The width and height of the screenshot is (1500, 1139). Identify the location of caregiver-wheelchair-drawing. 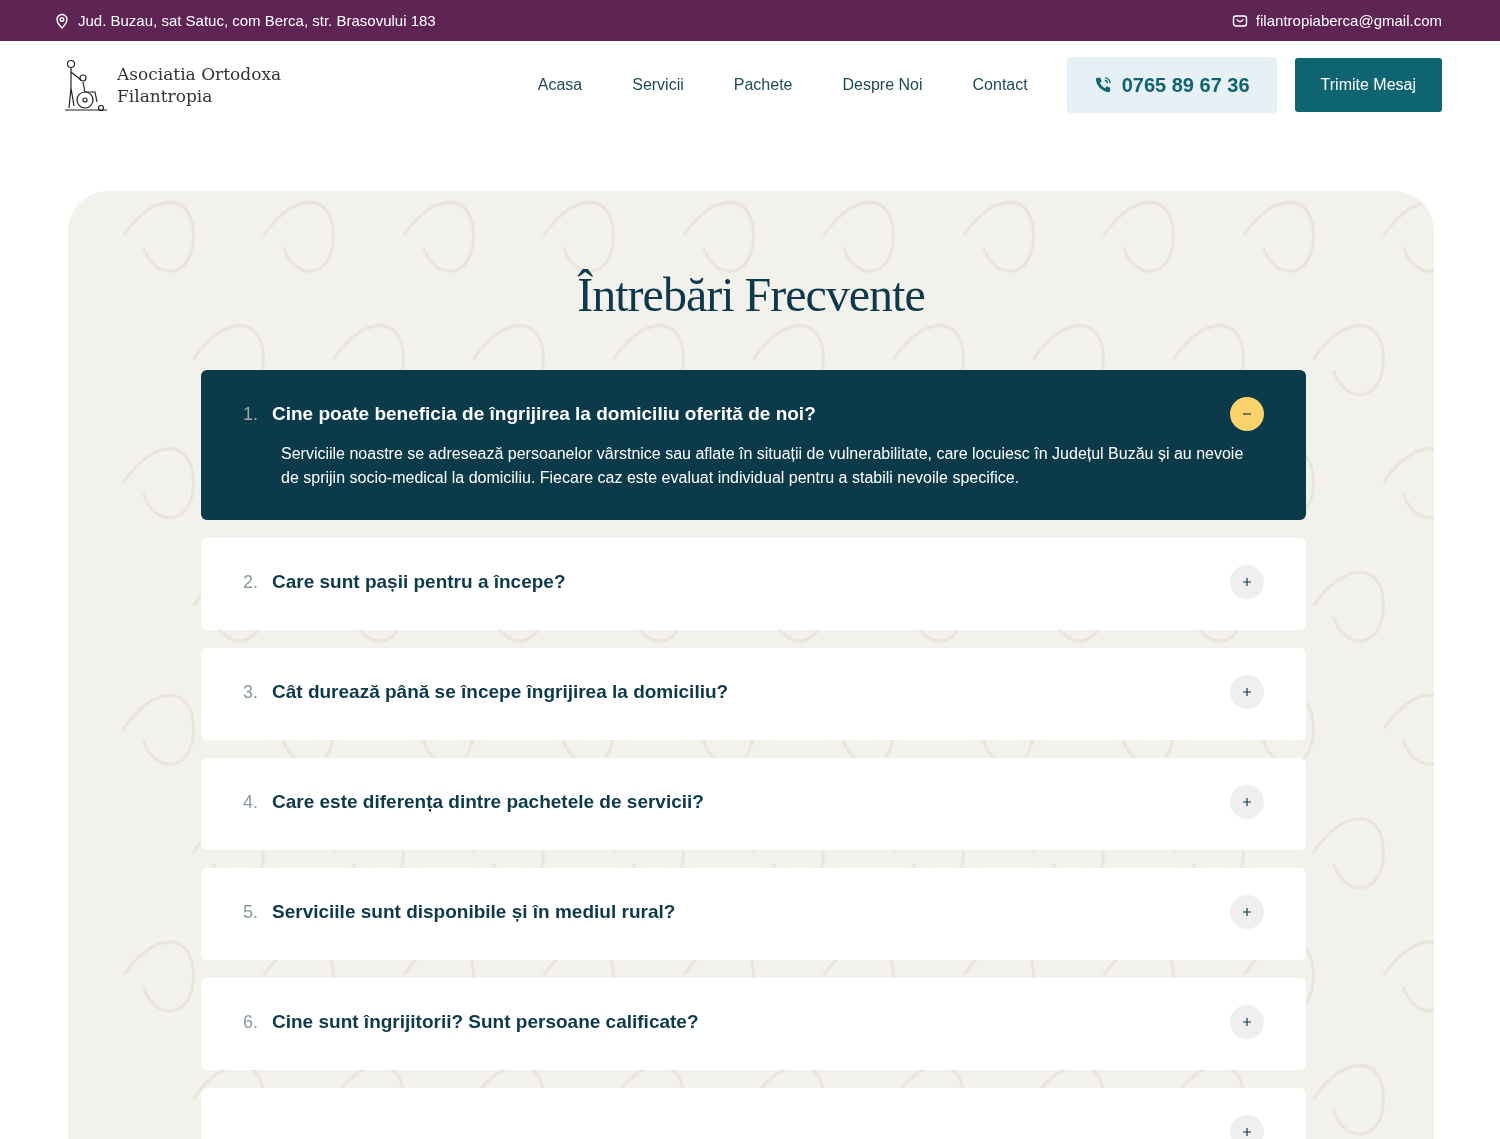
(86, 85).